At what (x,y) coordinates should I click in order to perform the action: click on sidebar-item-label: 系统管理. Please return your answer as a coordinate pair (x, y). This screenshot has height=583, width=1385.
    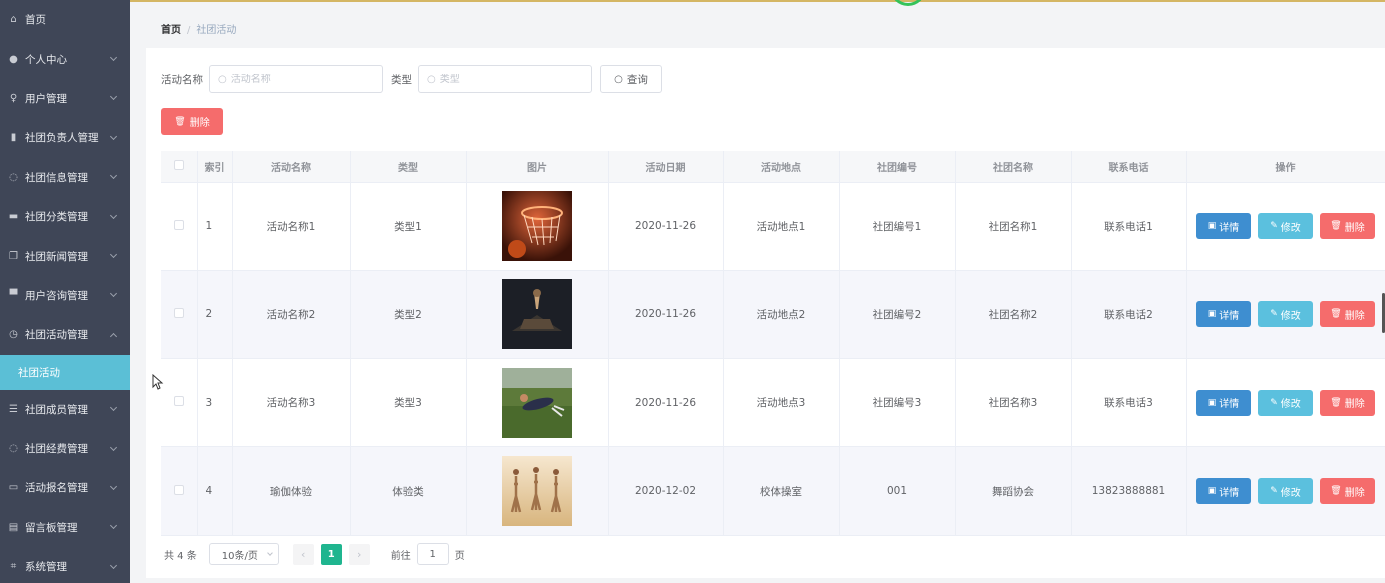
    Looking at the image, I should click on (46, 567).